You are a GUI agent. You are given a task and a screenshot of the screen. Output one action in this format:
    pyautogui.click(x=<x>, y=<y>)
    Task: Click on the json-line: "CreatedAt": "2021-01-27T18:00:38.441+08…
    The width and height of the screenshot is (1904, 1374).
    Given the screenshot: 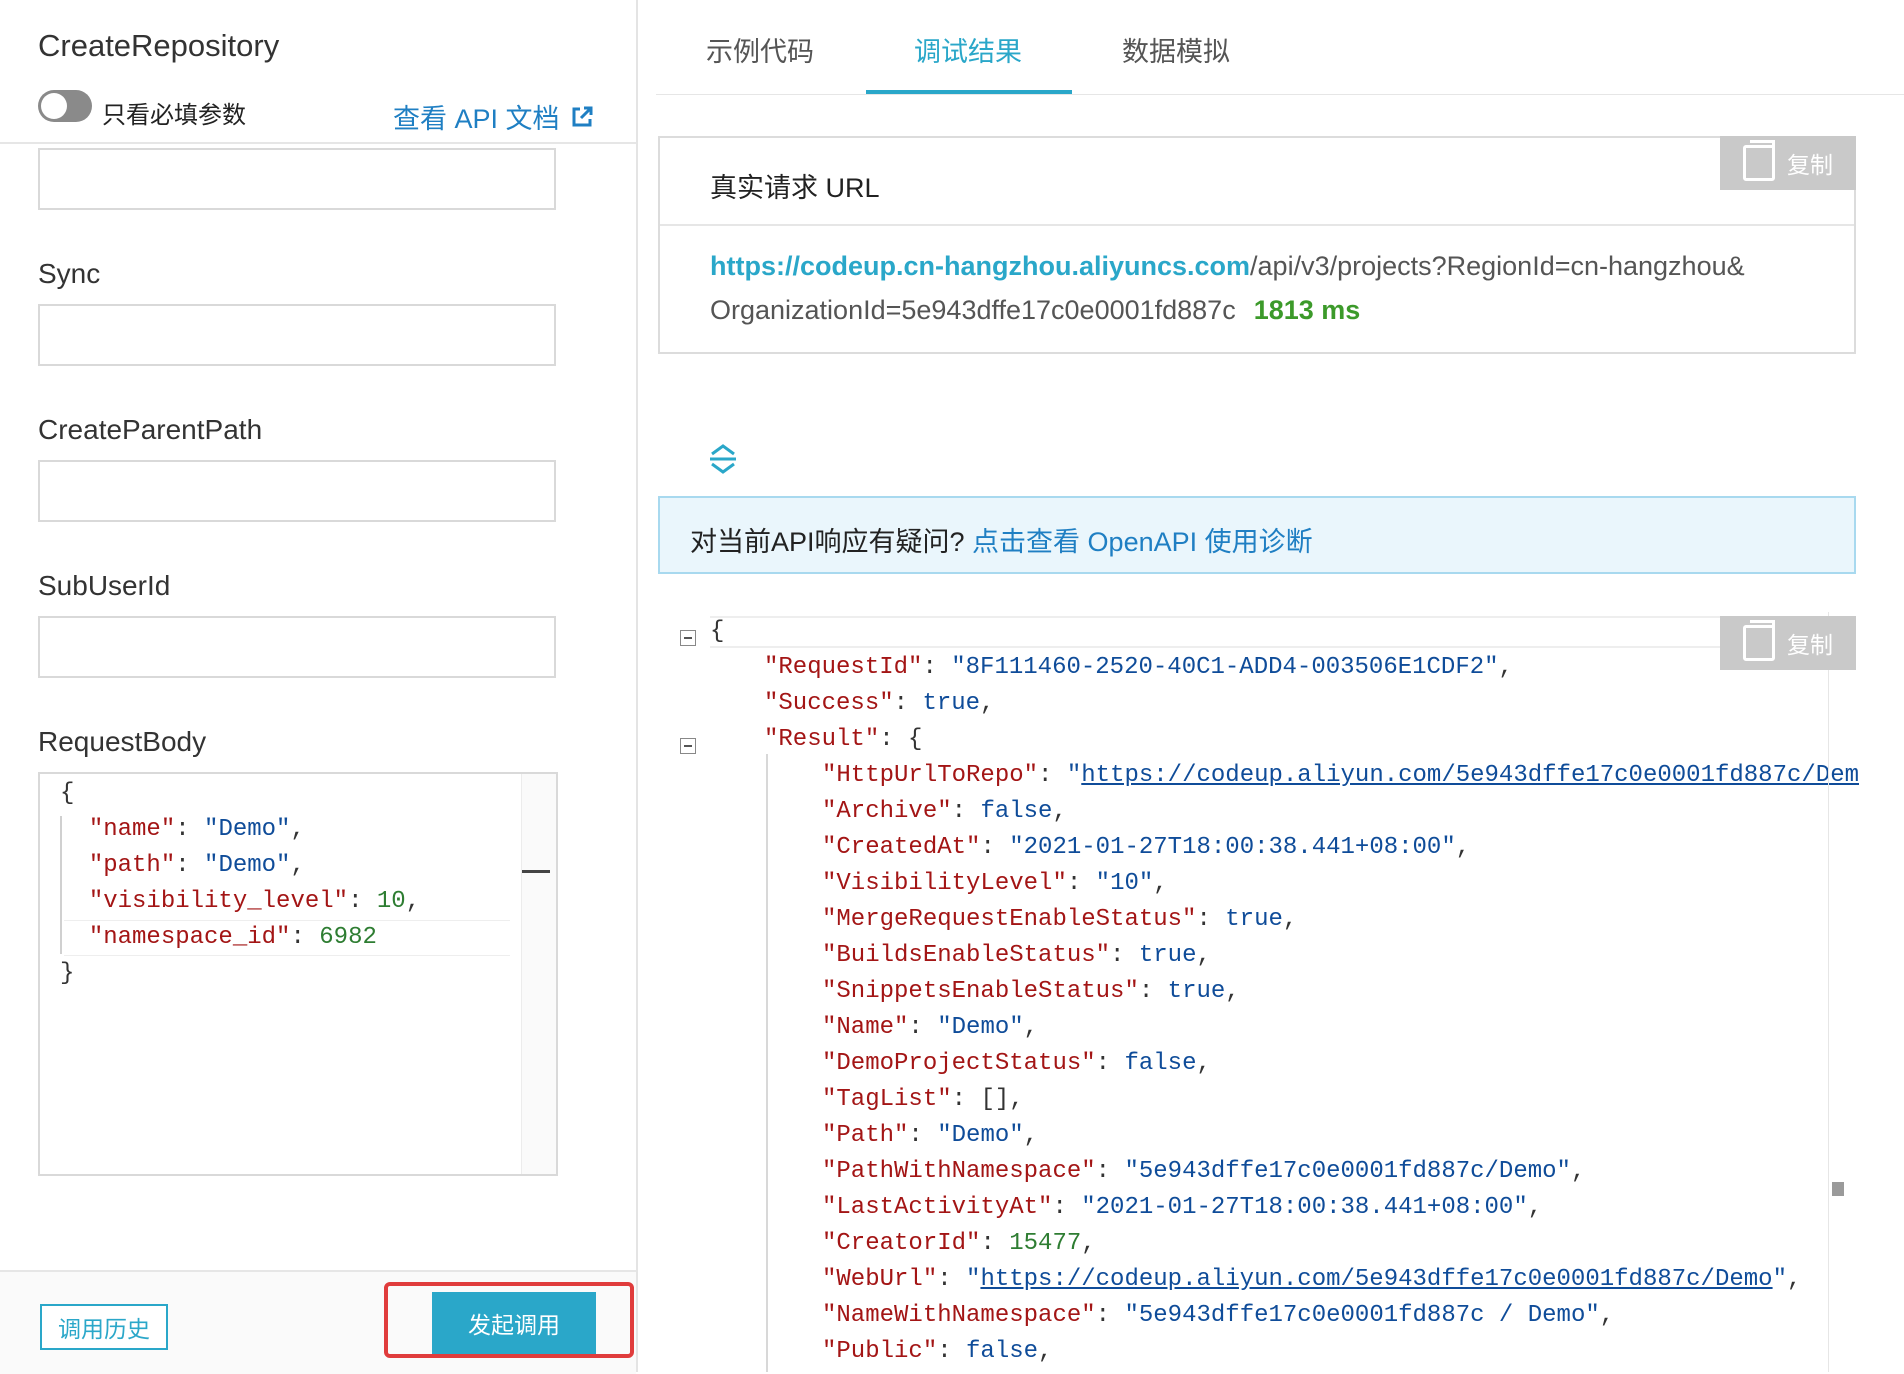 What is the action you would take?
    pyautogui.click(x=1146, y=847)
    